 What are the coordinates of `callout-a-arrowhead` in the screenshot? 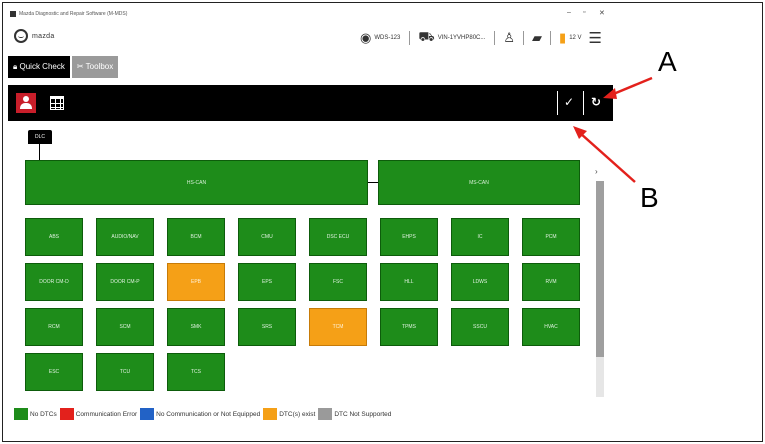 It's located at (610, 93).